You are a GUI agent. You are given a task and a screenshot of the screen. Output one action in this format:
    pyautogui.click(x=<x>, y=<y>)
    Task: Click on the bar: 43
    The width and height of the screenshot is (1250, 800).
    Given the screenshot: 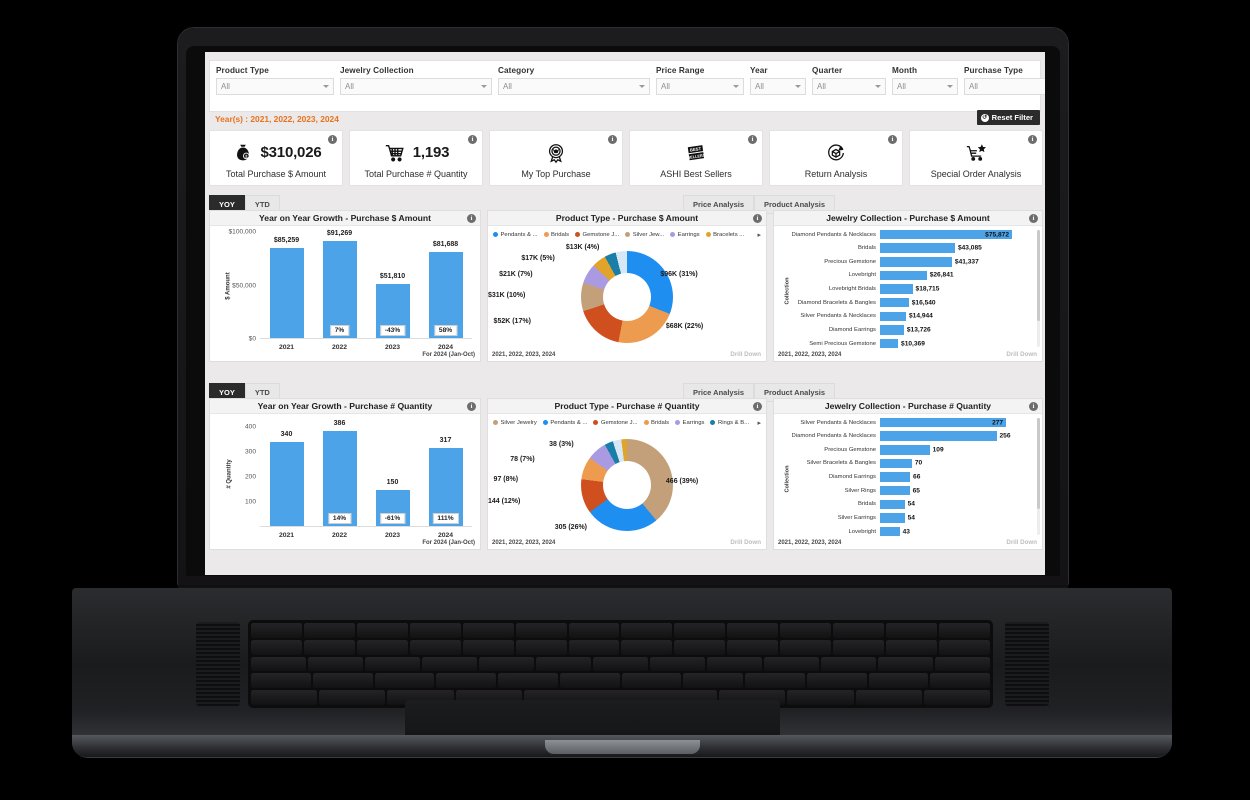 What is the action you would take?
    pyautogui.click(x=895, y=531)
    